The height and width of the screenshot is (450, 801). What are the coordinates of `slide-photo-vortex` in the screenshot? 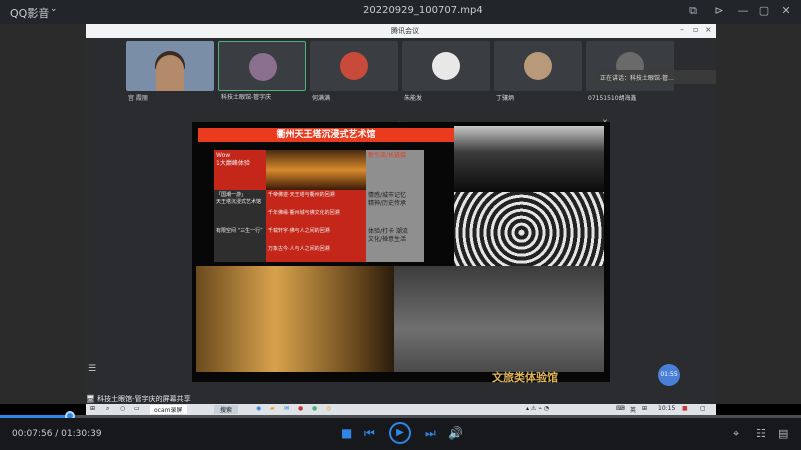 It's located at (529, 229).